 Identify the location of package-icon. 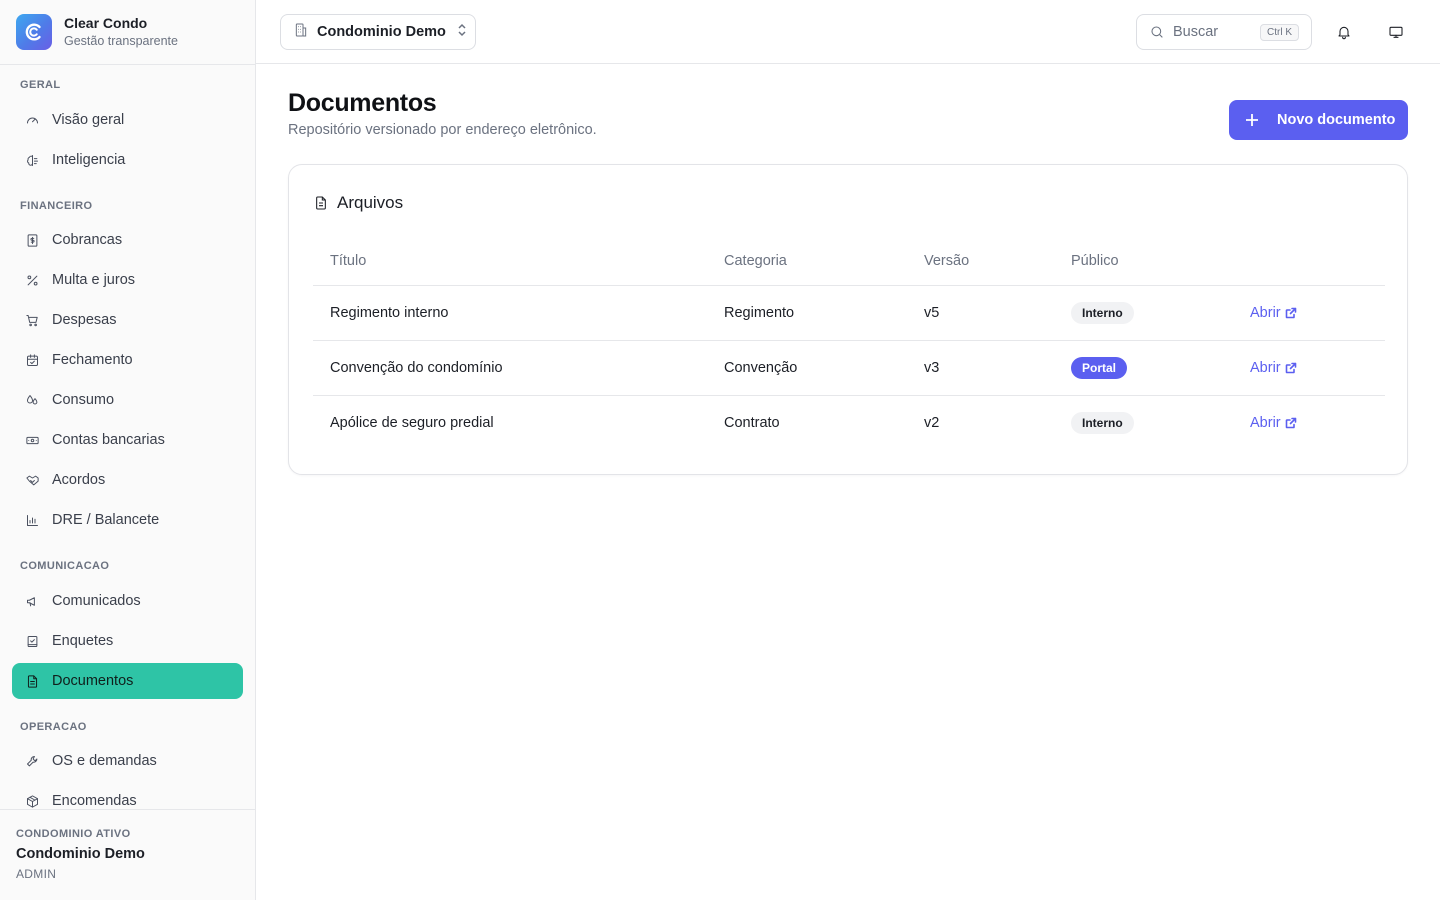
(32, 801).